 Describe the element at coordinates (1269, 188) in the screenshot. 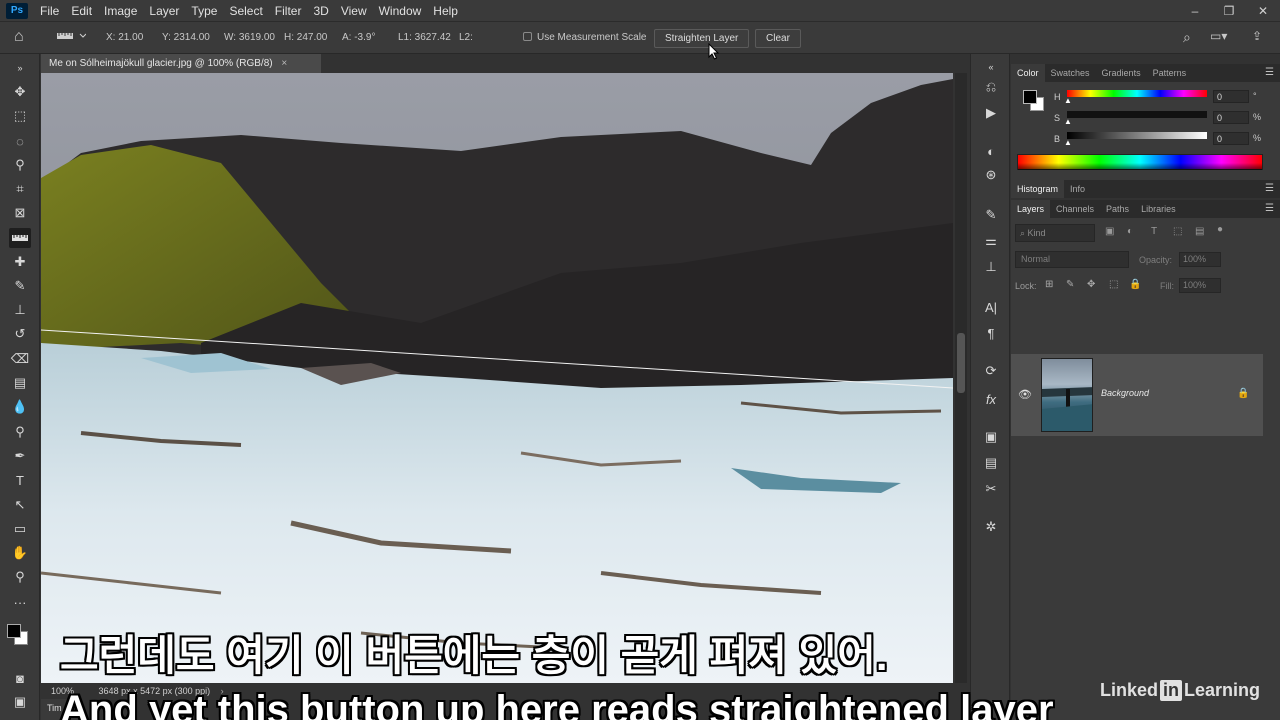

I see `histogram-panel-menu-icon: ☰` at that location.